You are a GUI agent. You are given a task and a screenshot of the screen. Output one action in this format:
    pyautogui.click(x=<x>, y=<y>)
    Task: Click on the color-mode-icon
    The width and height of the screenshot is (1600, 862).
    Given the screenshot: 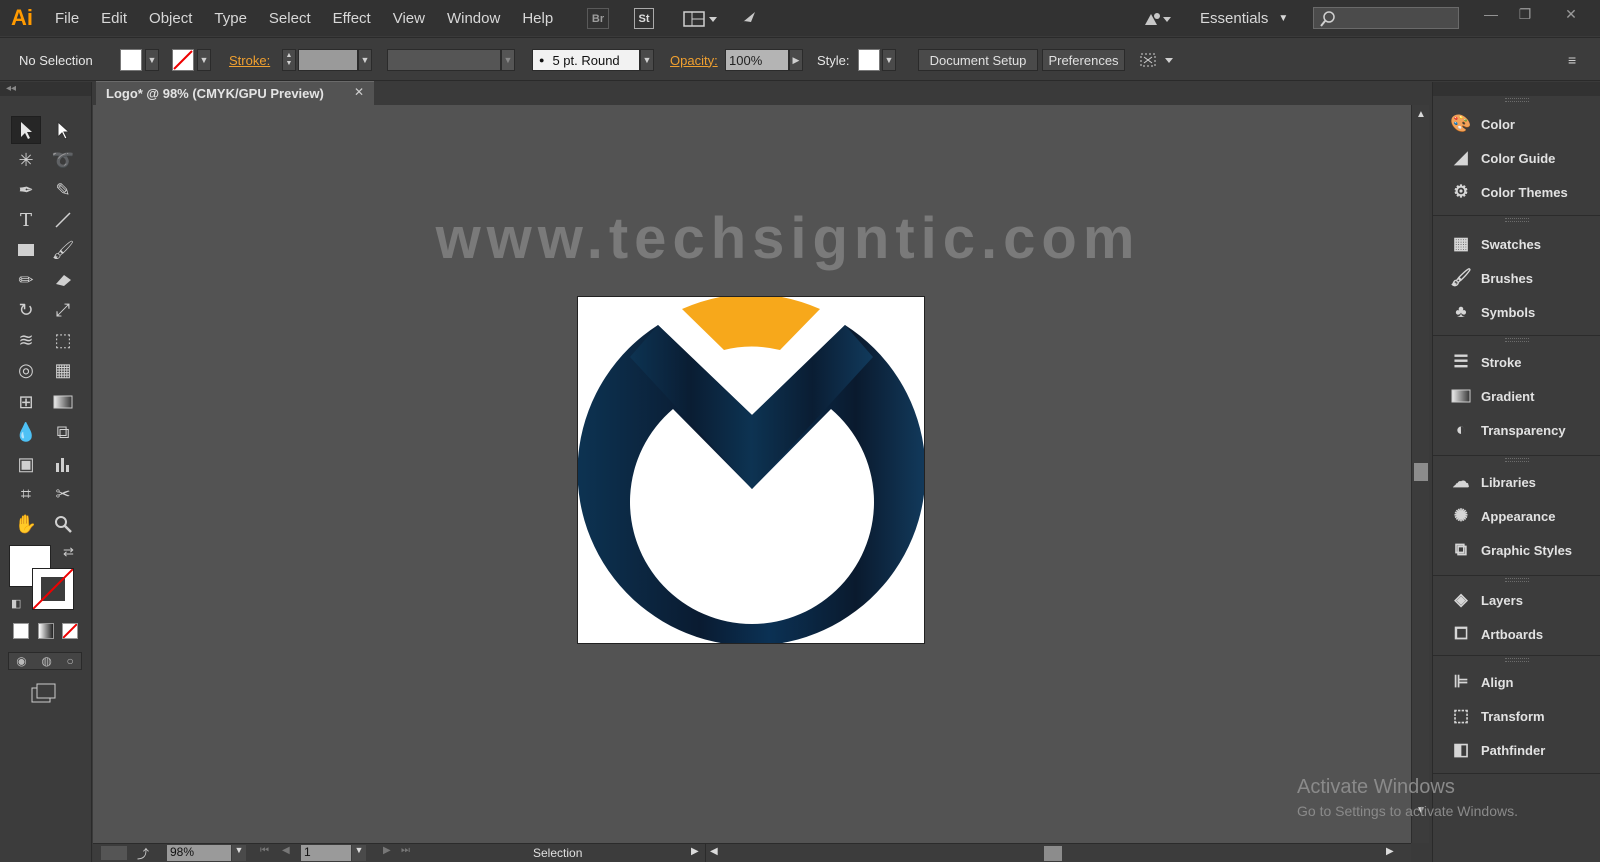 What is the action you would take?
    pyautogui.click(x=21, y=631)
    